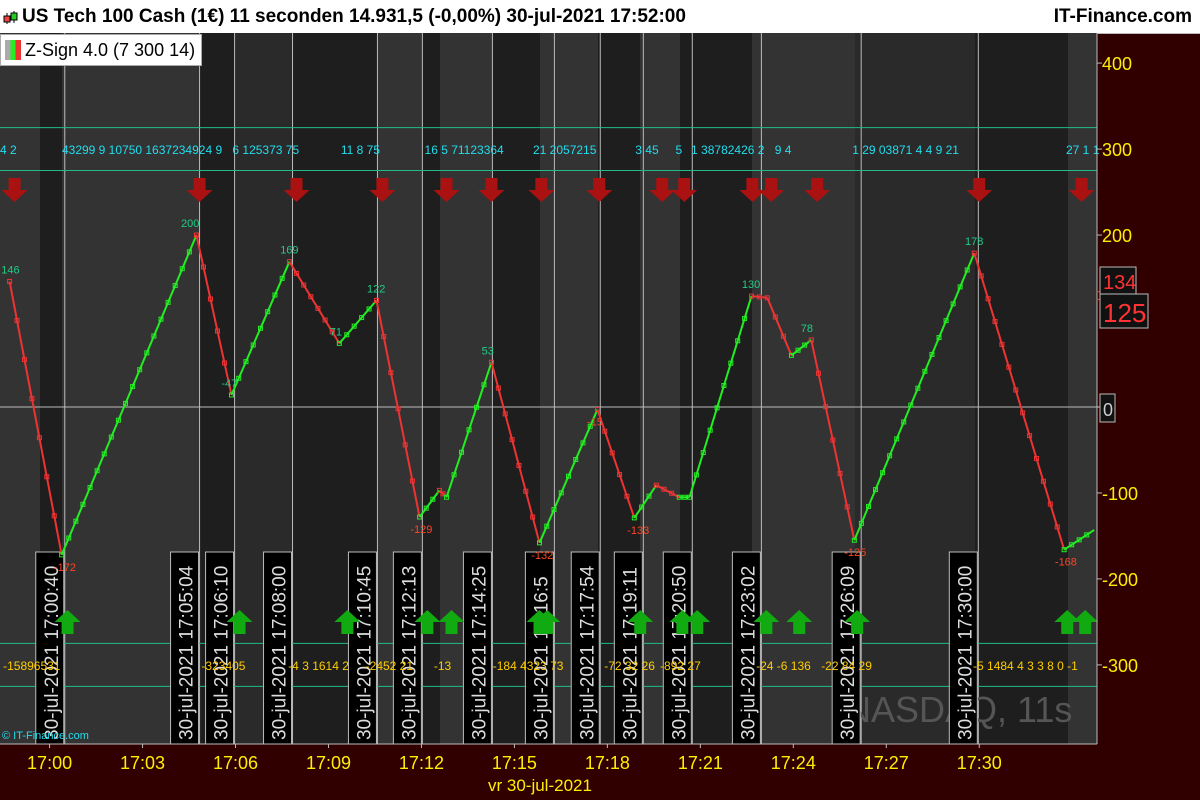  What do you see at coordinates (848, 653) in the screenshot?
I see `date-label-text: 30-jul-2021 17:26:09` at bounding box center [848, 653].